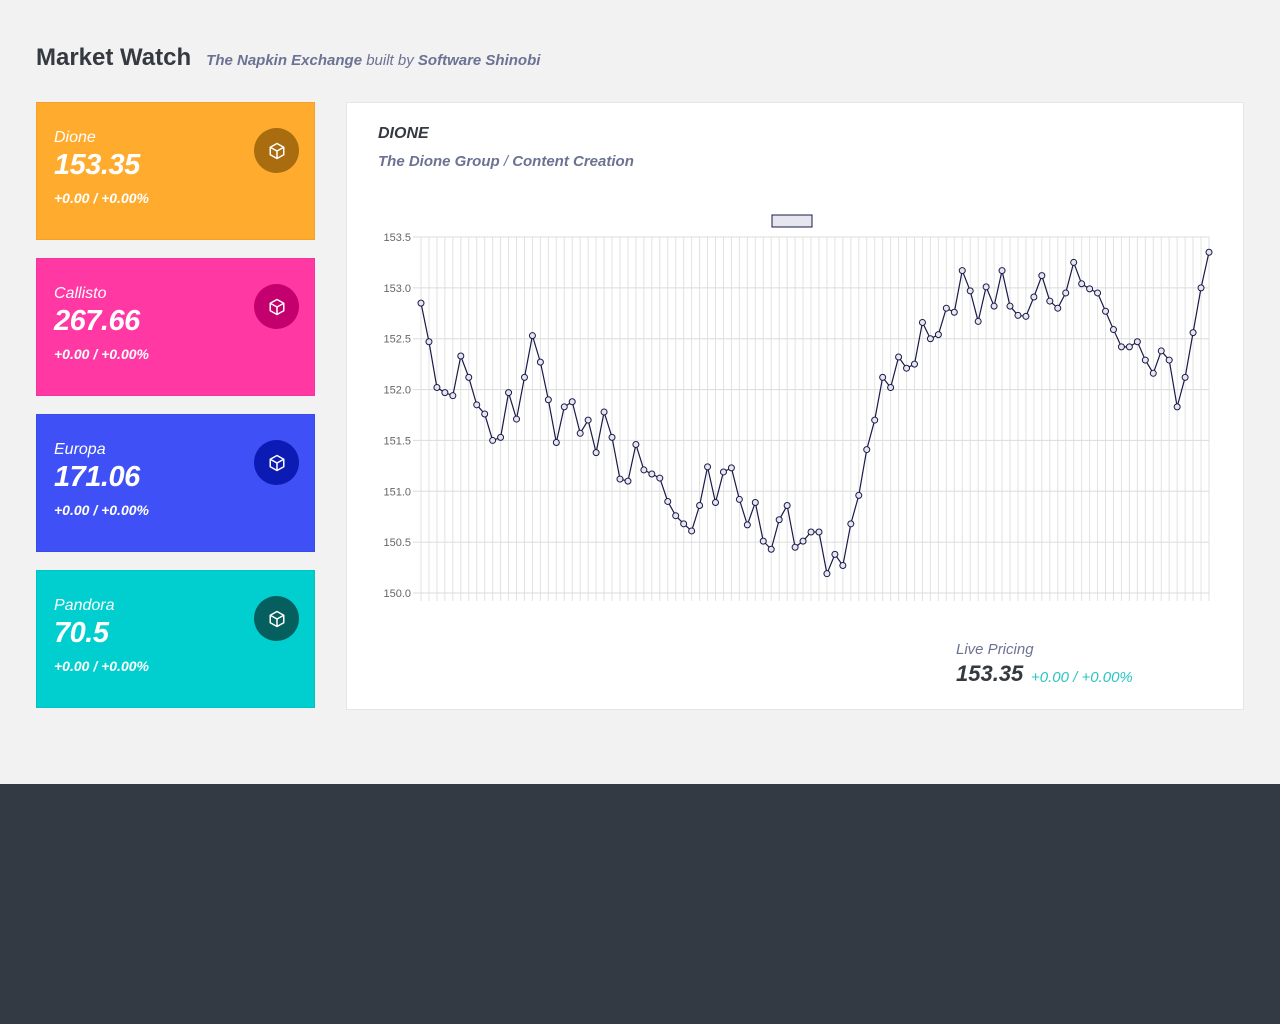 This screenshot has width=1280, height=1024. I want to click on exchange-name: The Napkin Exchange, so click(284, 60).